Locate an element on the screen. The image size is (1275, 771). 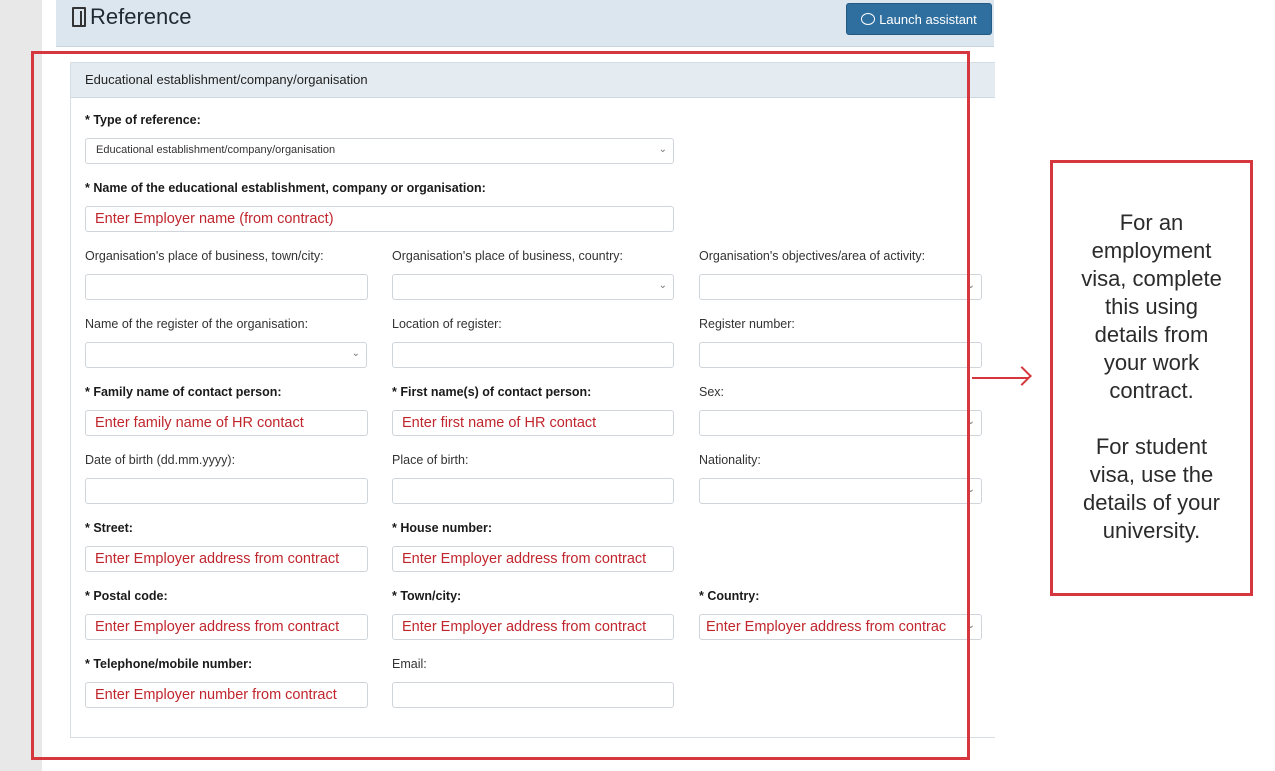
page-title-text: Reference is located at coordinates (141, 16).